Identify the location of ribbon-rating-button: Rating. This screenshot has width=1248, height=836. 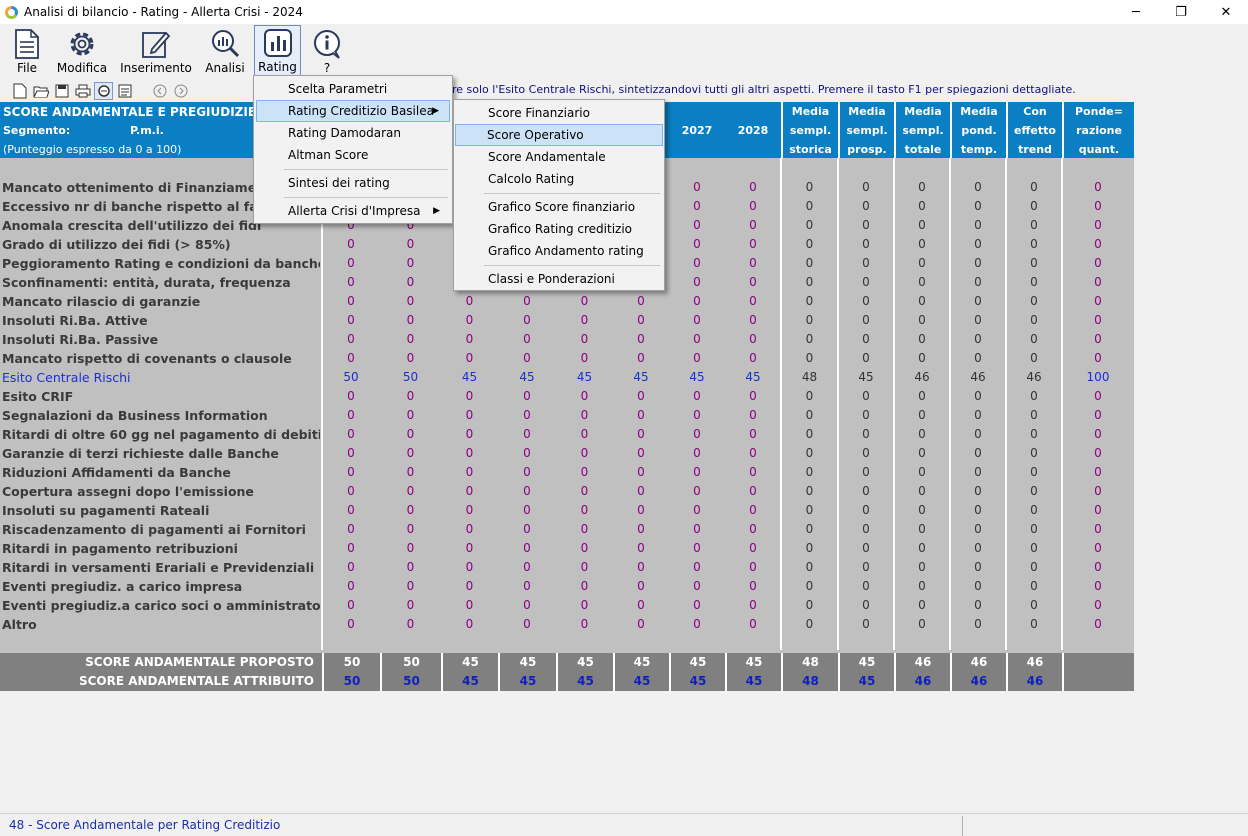
(277, 51).